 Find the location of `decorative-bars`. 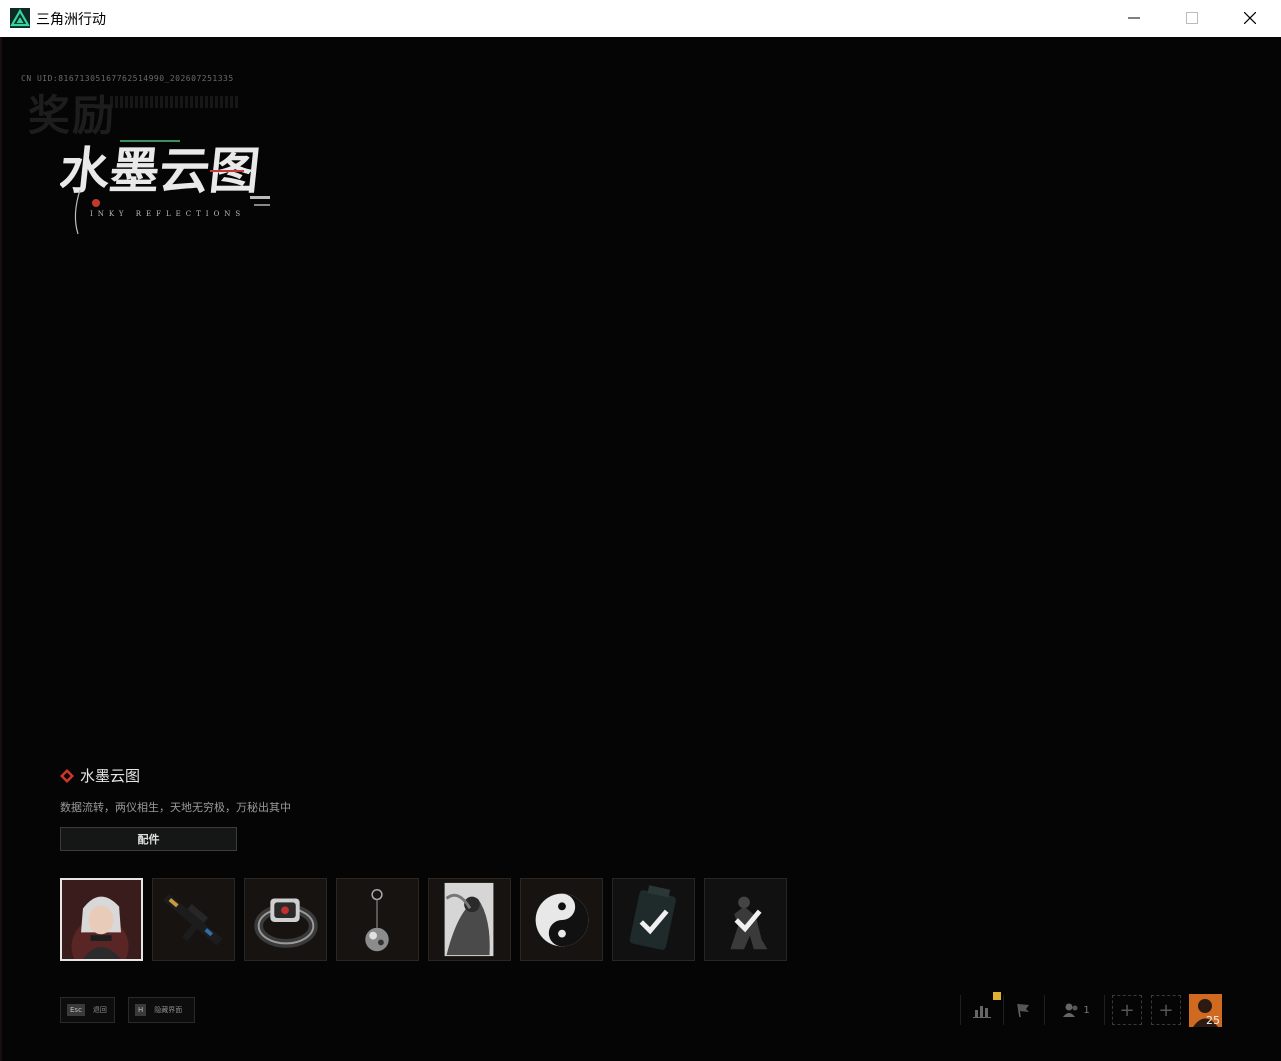

decorative-bars is located at coordinates (175, 102).